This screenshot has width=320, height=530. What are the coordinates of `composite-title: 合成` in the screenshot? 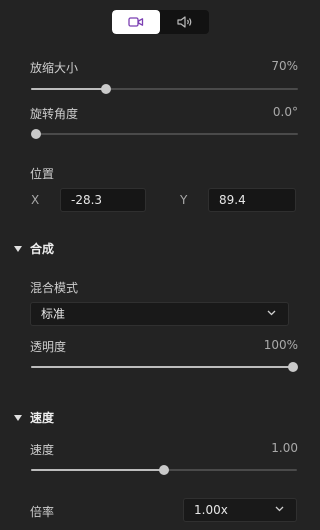 It's located at (42, 249).